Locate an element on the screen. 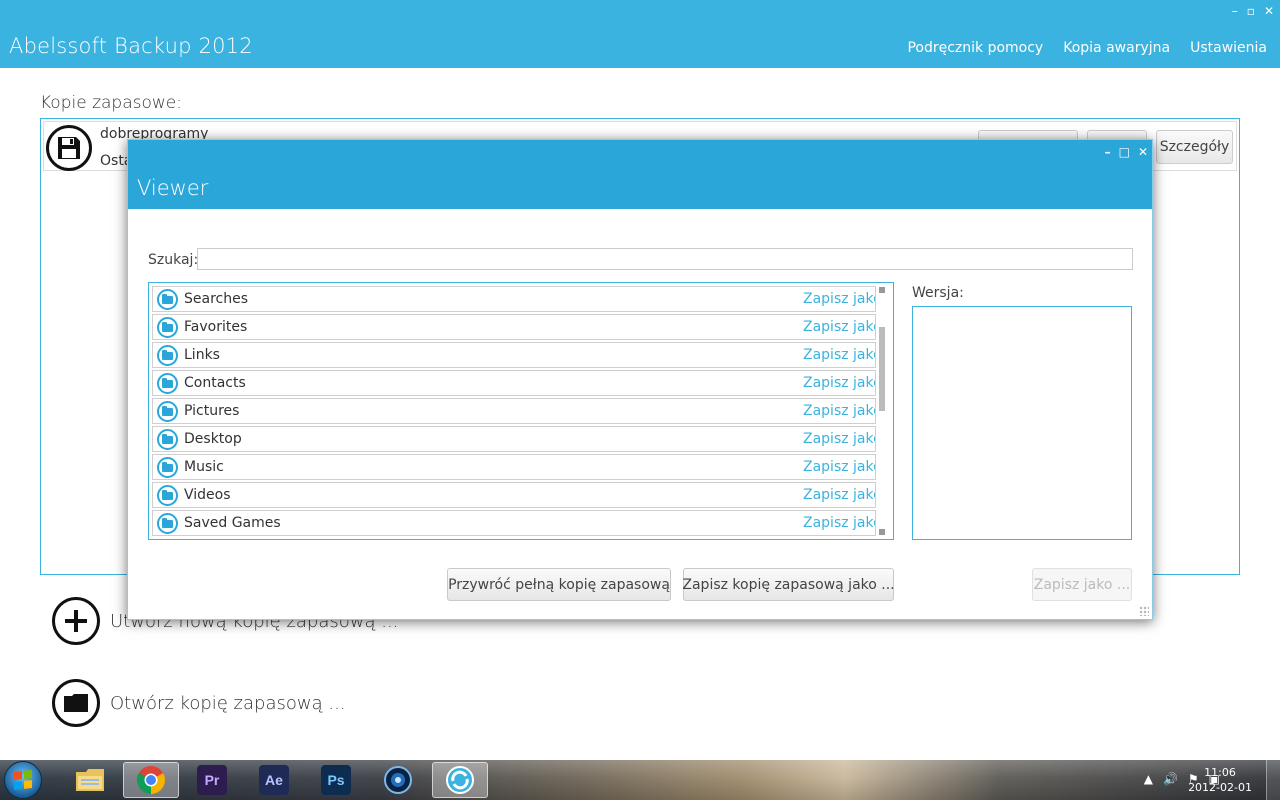 The width and height of the screenshot is (1280, 800). version-label: Wersja: is located at coordinates (938, 293).